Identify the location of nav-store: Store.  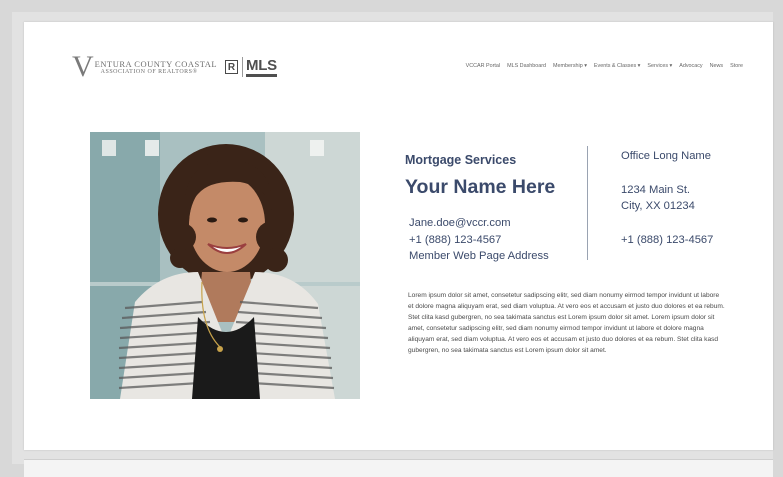
(736, 66).